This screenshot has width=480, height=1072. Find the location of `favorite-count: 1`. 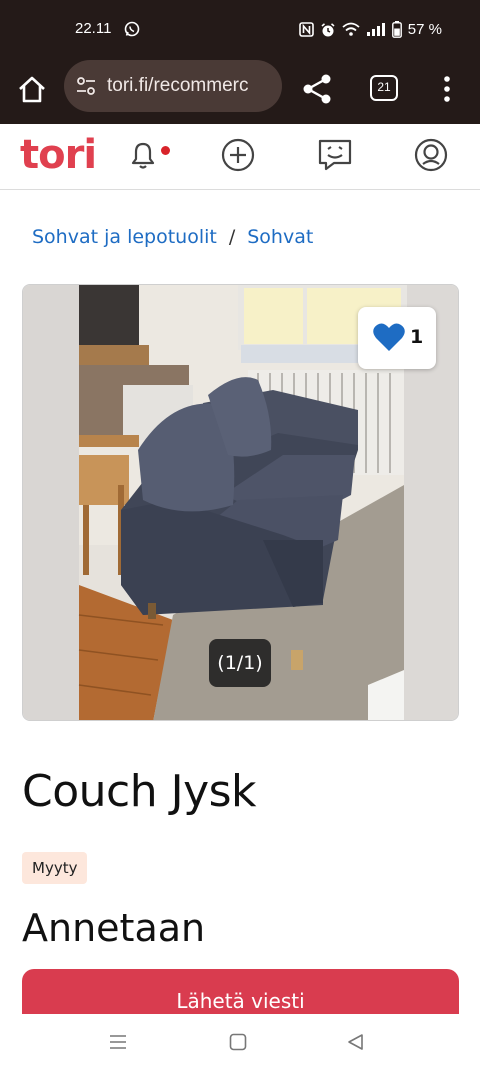

favorite-count: 1 is located at coordinates (417, 337).